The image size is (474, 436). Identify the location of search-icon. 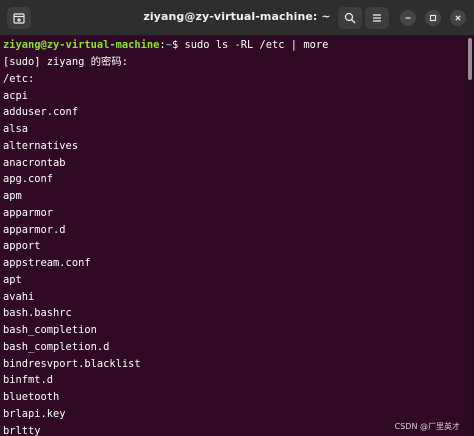
(350, 18).